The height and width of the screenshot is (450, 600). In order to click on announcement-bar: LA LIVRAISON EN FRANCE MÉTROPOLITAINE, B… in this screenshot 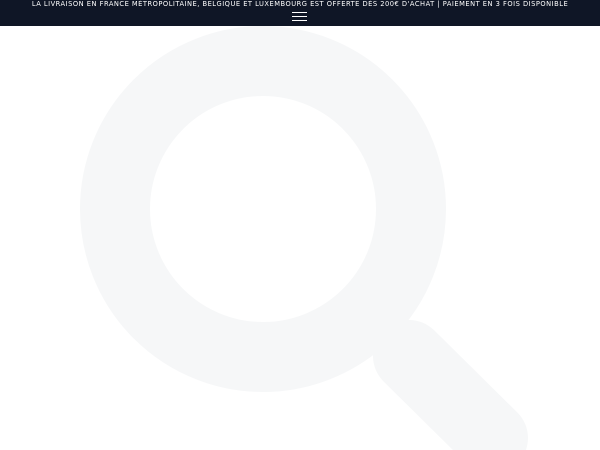, I will do `click(300, 13)`.